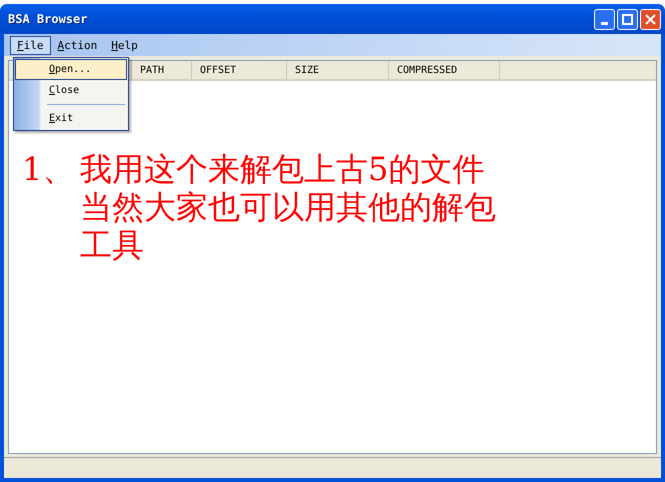  What do you see at coordinates (124, 45) in the screenshot?
I see `menu-item: Help` at bounding box center [124, 45].